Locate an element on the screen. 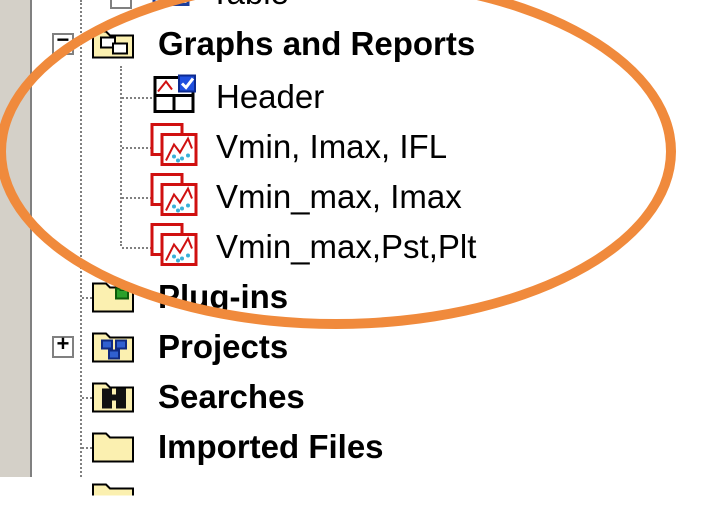 This screenshot has height=514, width=713. tree-item-table: + Table is located at coordinates (371, 8).